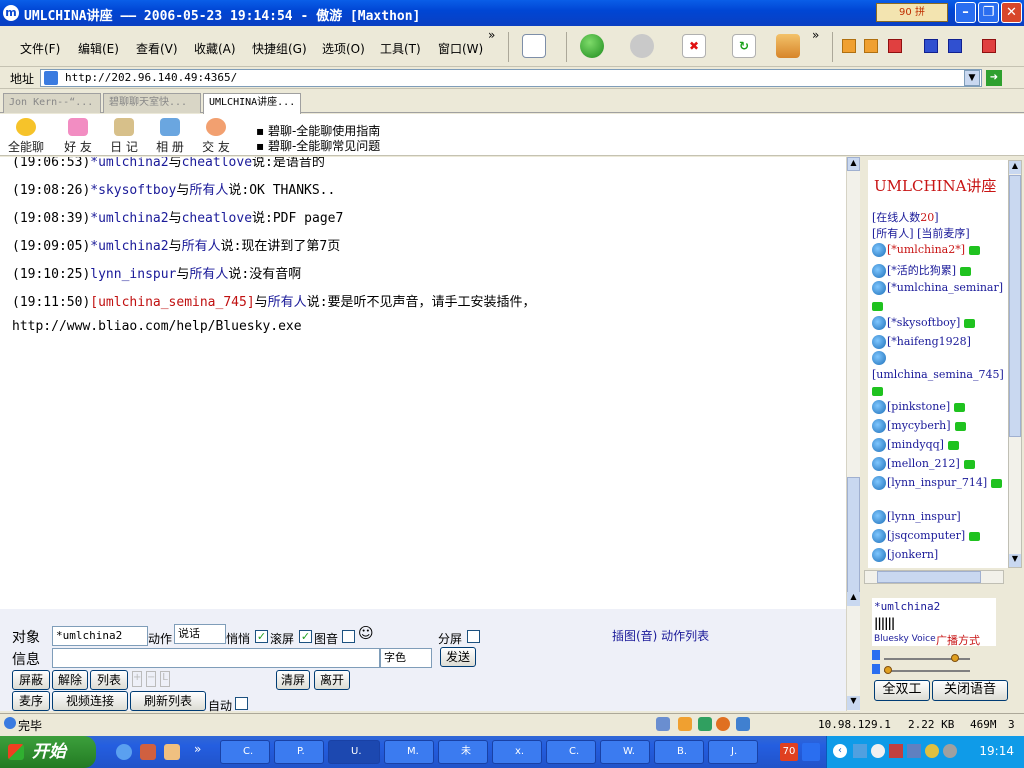 This screenshot has width=1024, height=768. Describe the element at coordinates (685, 724) in the screenshot. I see `popup-icon` at that location.